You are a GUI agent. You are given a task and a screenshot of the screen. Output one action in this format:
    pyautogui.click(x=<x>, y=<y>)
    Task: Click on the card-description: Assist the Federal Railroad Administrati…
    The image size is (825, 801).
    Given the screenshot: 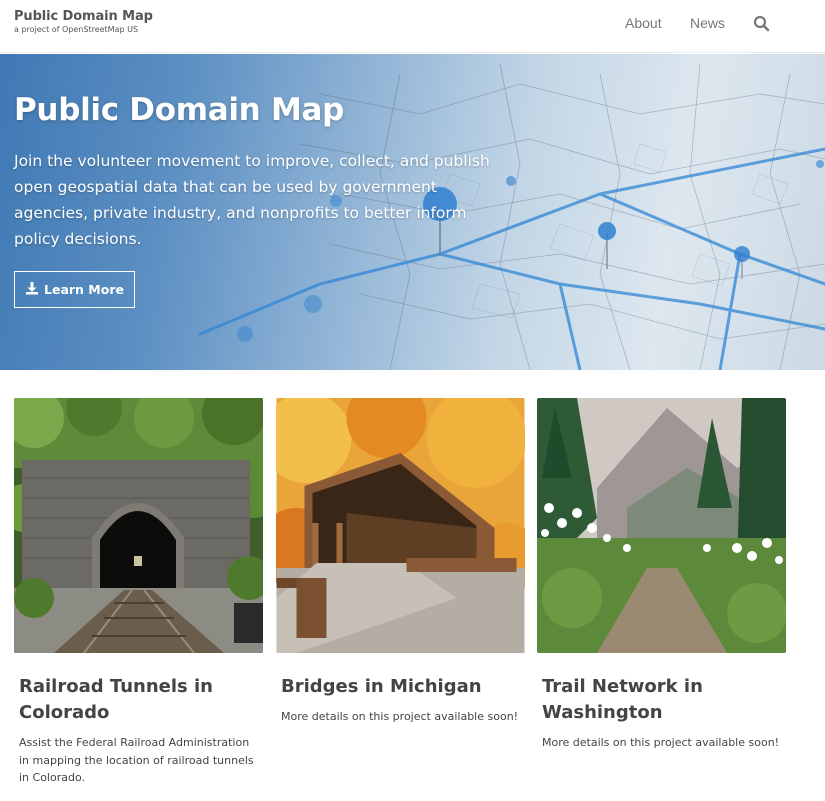 What is the action you would take?
    pyautogui.click(x=136, y=760)
    